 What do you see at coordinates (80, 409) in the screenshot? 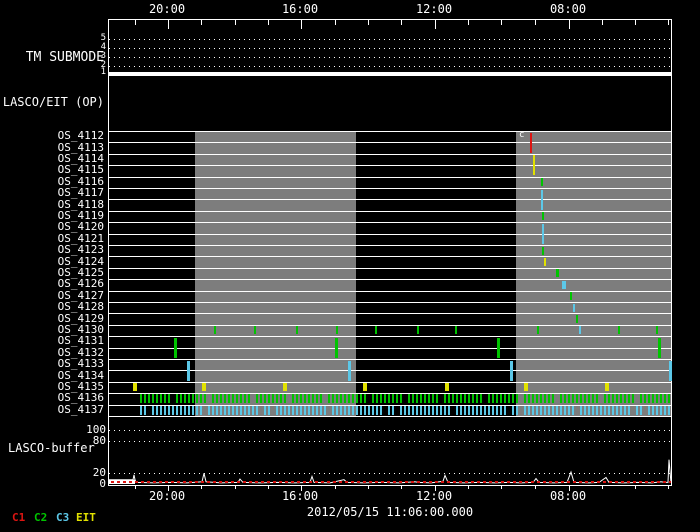
I see `row-label: OS_4137` at bounding box center [80, 409].